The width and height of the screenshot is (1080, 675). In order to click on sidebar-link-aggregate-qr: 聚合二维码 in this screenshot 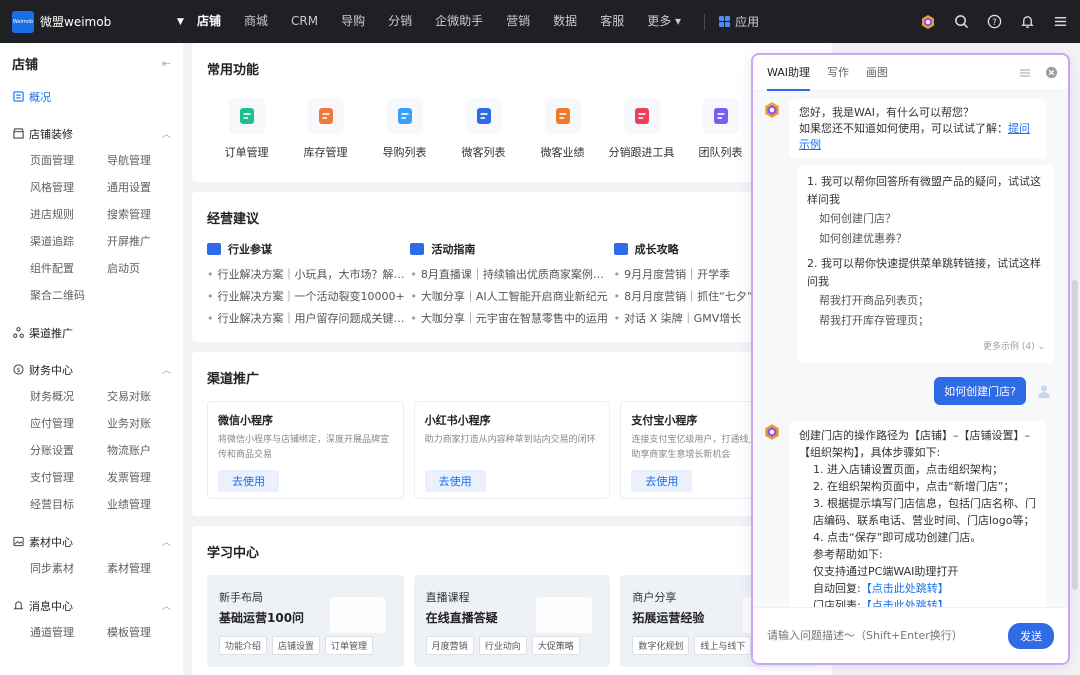, I will do `click(68, 295)`.